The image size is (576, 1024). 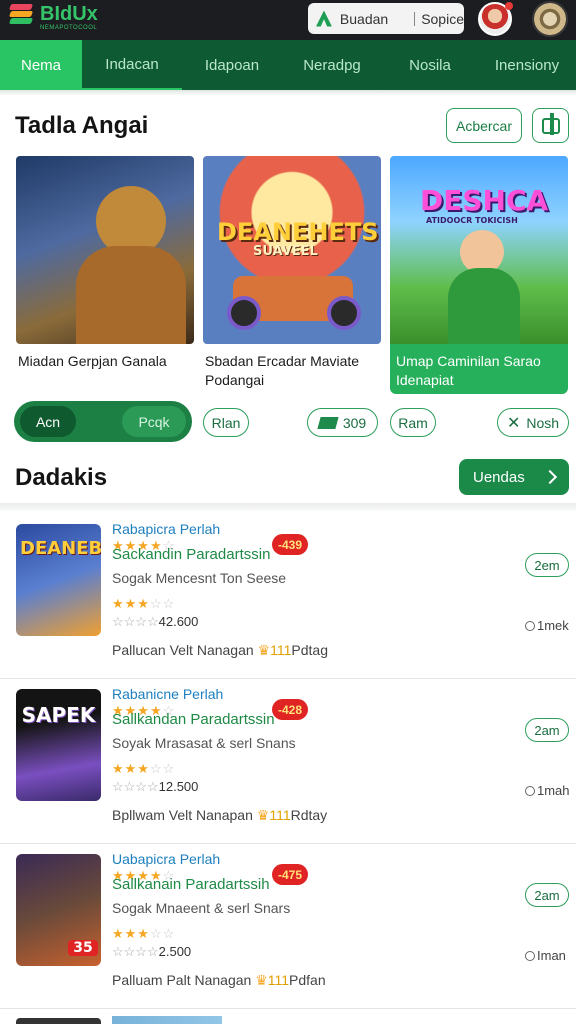 I want to click on item-meta: 1mah, so click(x=547, y=790).